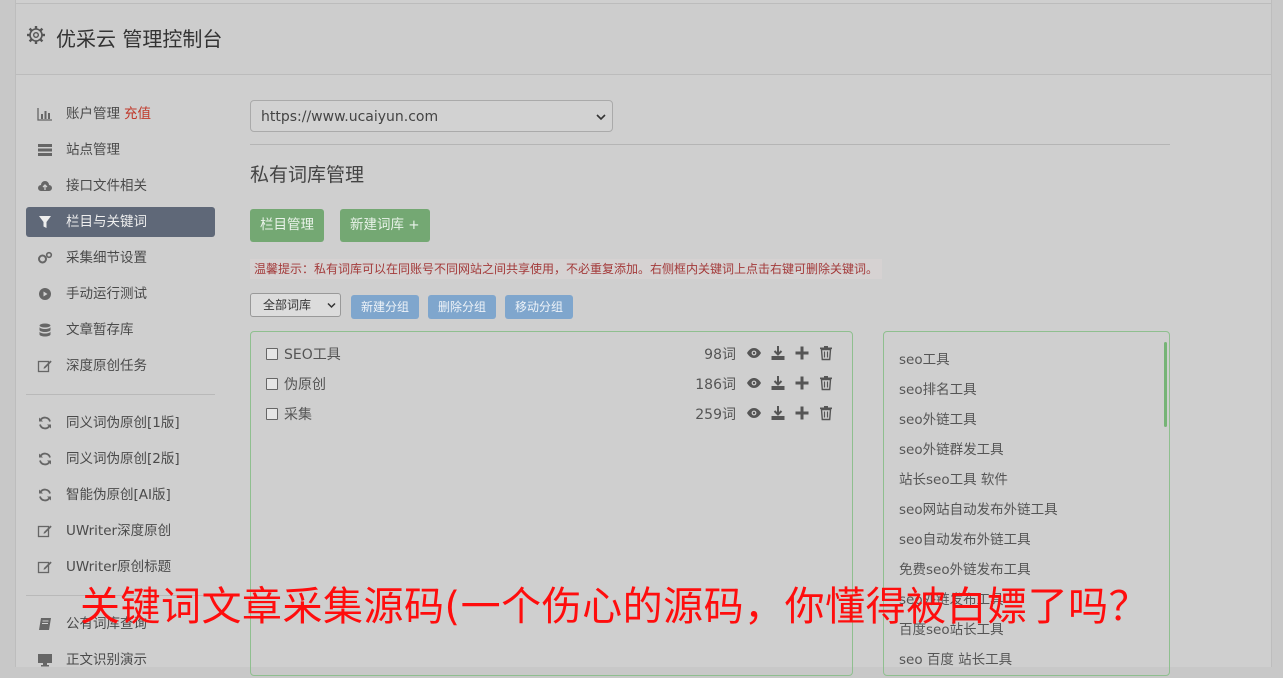 Image resolution: width=1283 pixels, height=678 pixels. I want to click on sidebar-item-label: 栏目与关键词, so click(106, 222).